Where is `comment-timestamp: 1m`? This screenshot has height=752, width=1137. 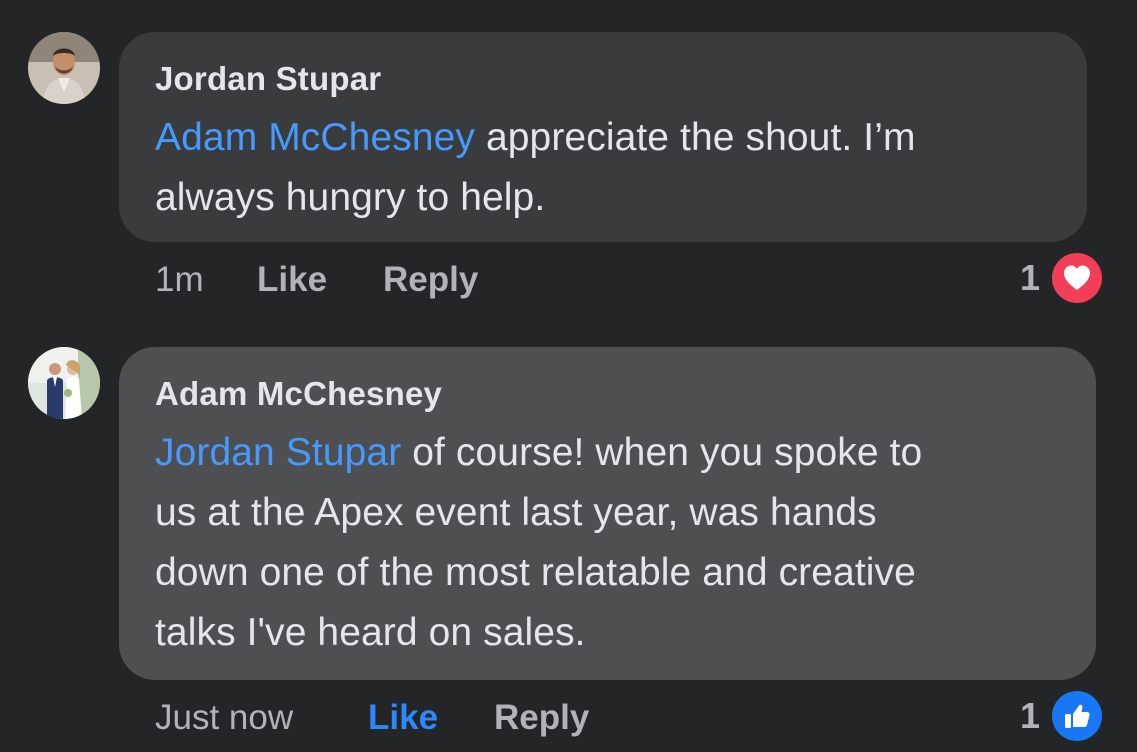
comment-timestamp: 1m is located at coordinates (179, 280).